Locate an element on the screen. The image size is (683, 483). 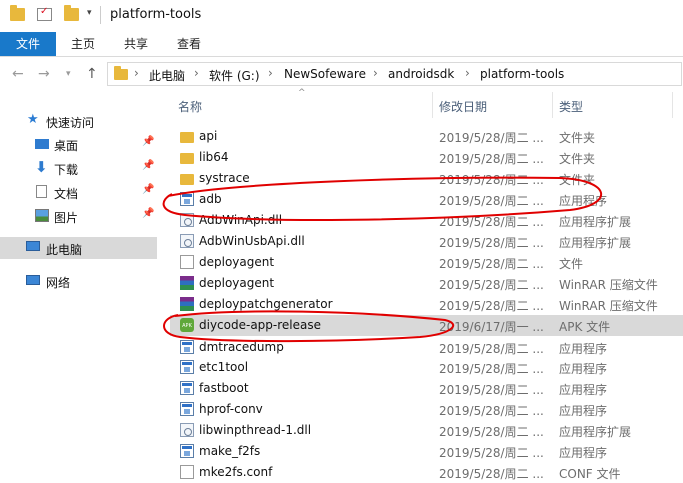
file-row: make_f2fs 2019/5/28/周二 ... 应用程序 is located at coordinates (426, 451).